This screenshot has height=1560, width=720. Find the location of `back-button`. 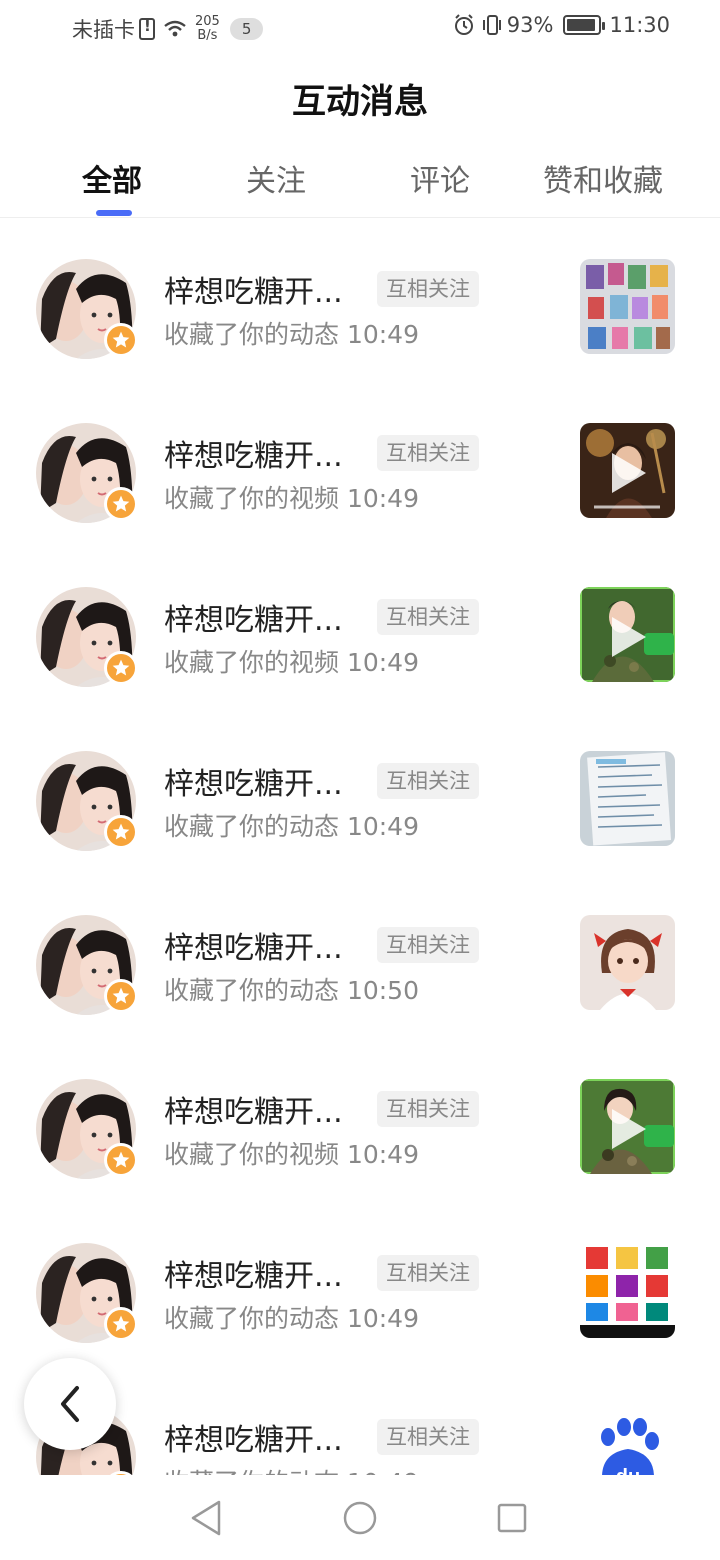

back-button is located at coordinates (70, 1404).